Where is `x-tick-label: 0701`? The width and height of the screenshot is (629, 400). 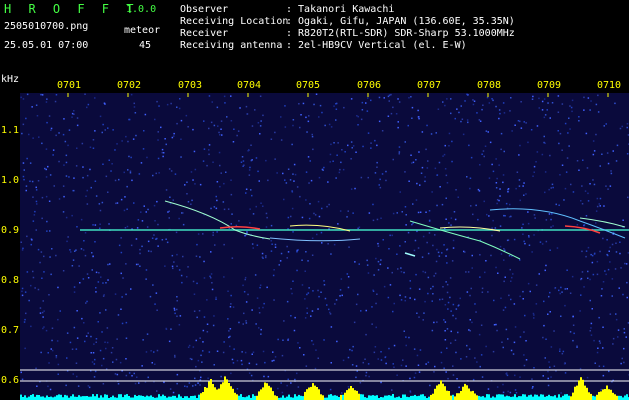 x-tick-label: 0701 is located at coordinates (69, 85).